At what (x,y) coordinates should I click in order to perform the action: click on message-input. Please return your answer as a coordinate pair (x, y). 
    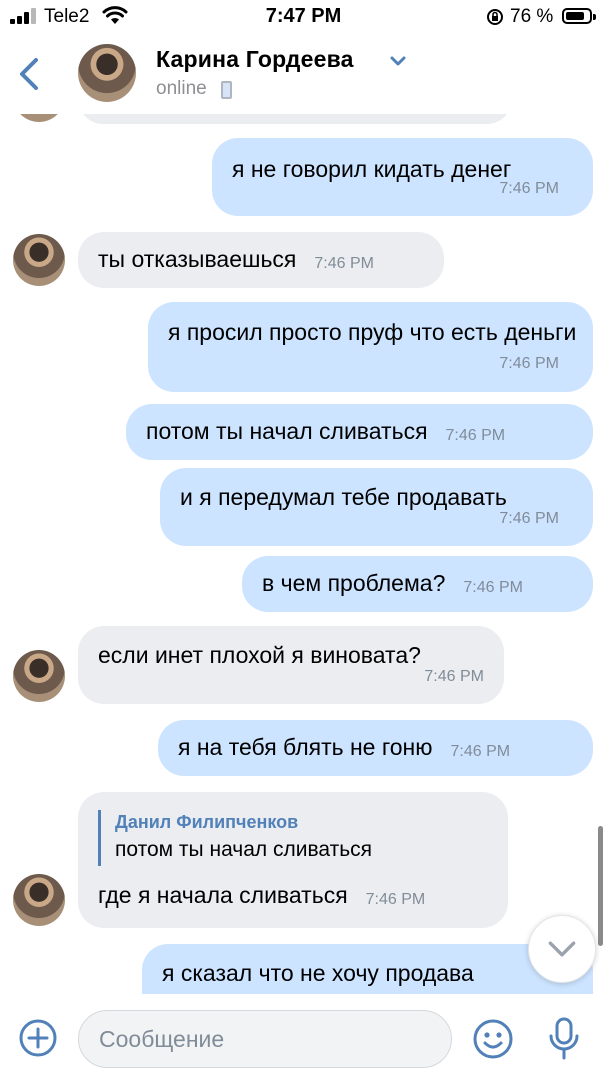
    Looking at the image, I should click on (265, 1039).